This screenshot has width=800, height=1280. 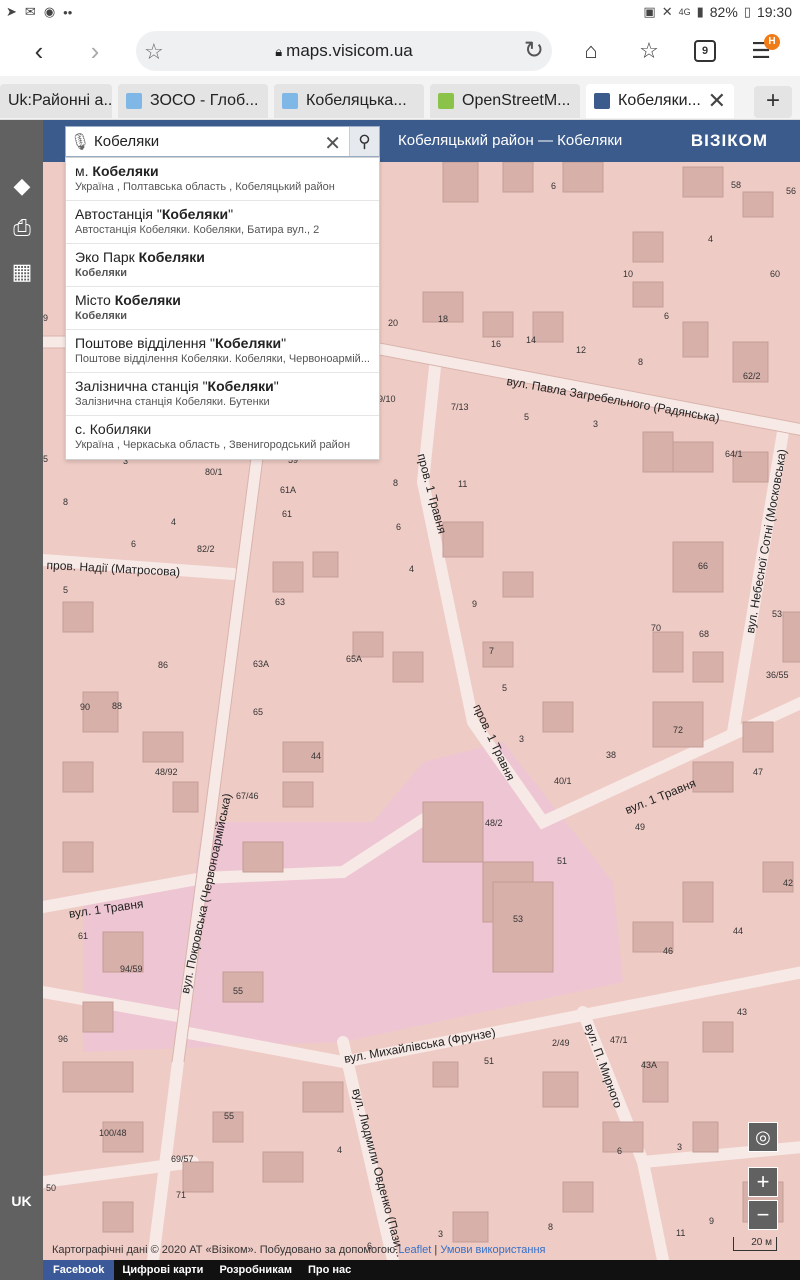 What do you see at coordinates (166, 772) in the screenshot?
I see `svg-text: 48/92` at bounding box center [166, 772].